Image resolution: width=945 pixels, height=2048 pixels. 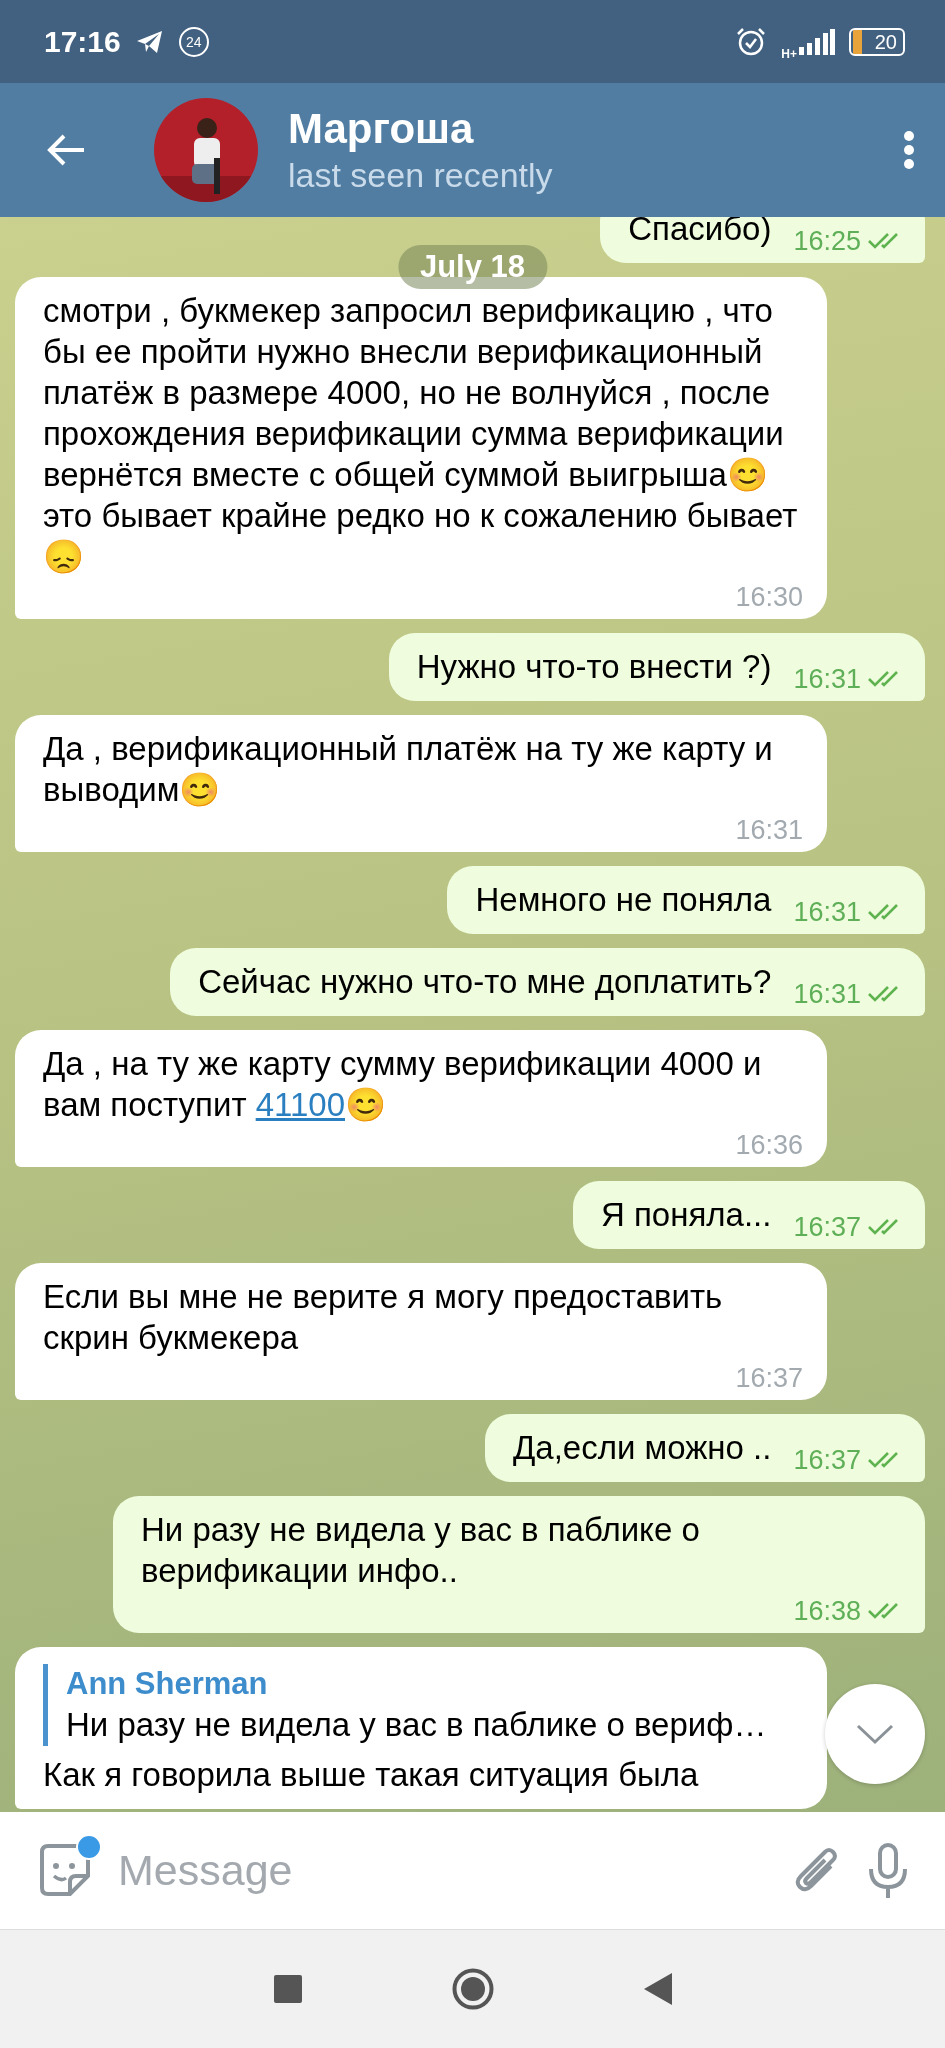 I want to click on message-text: Да,если можно .., so click(x=642, y=1448).